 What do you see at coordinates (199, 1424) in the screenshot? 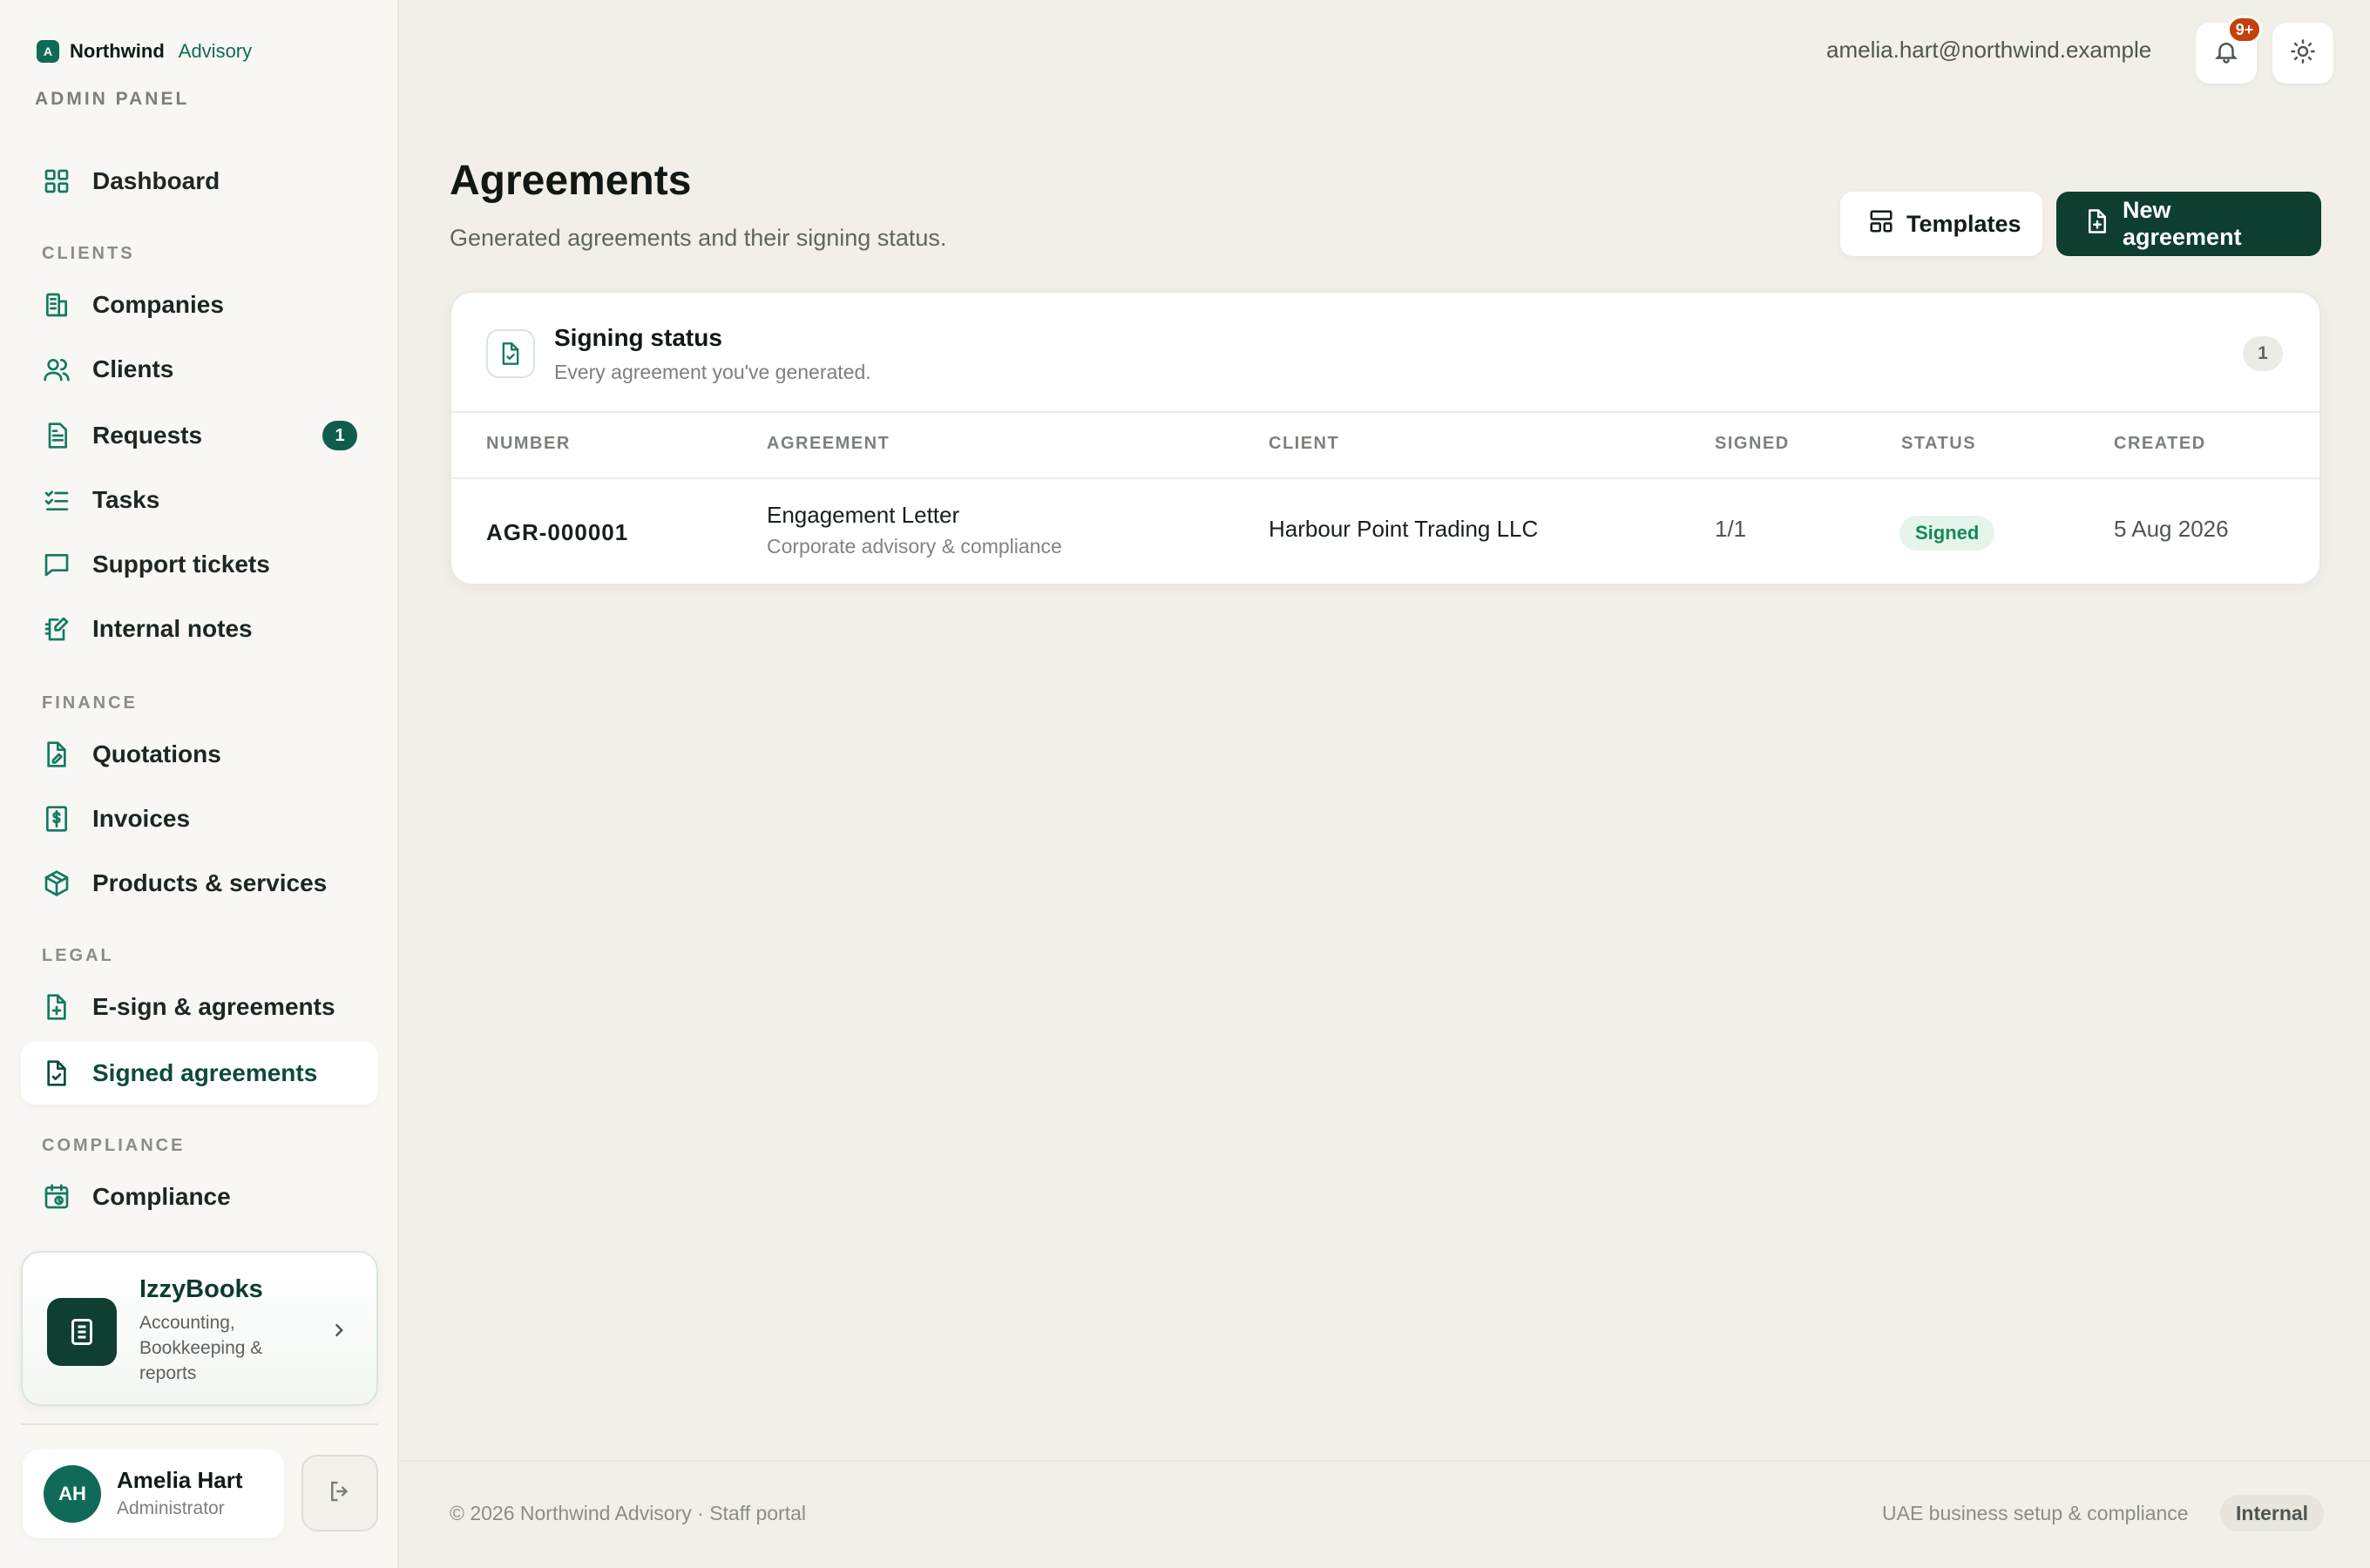
I see `sidebar-divider` at bounding box center [199, 1424].